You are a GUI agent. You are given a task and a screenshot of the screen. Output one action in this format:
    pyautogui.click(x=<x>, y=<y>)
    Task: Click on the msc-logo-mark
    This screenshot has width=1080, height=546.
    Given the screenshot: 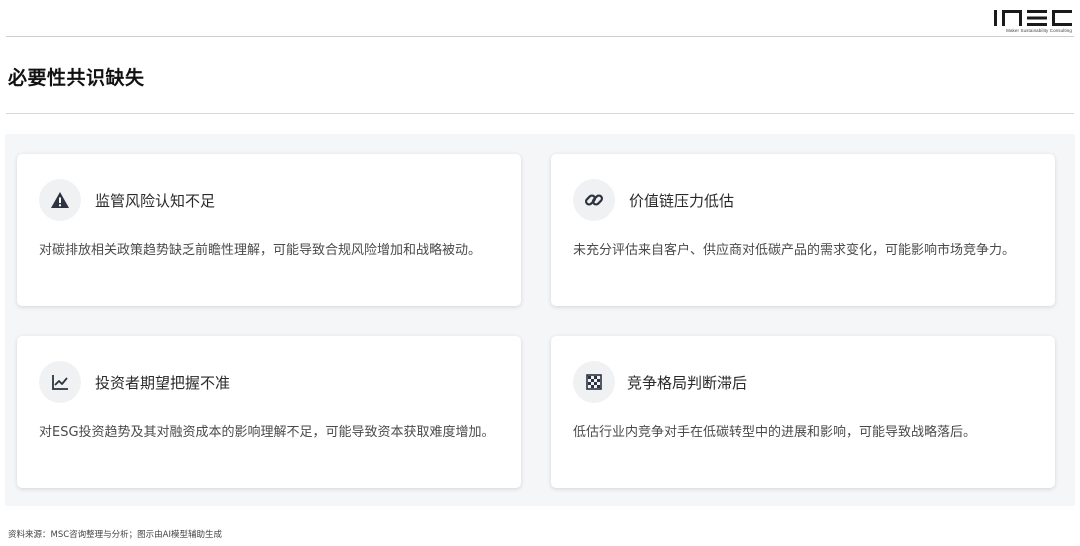 What is the action you would take?
    pyautogui.click(x=1033, y=18)
    